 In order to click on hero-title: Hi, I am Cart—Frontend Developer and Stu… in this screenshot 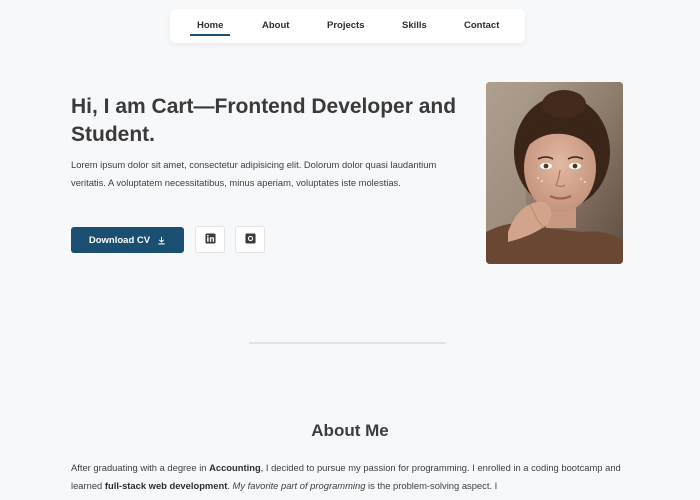, I will do `click(264, 120)`.